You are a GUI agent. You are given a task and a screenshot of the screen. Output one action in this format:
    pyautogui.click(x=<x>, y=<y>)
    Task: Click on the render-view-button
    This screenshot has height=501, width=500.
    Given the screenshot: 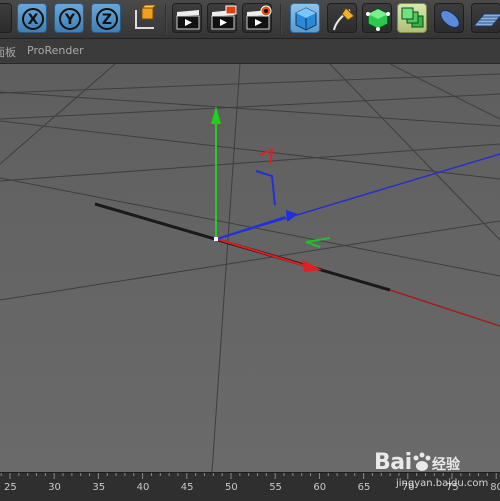 What is the action you would take?
    pyautogui.click(x=187, y=18)
    